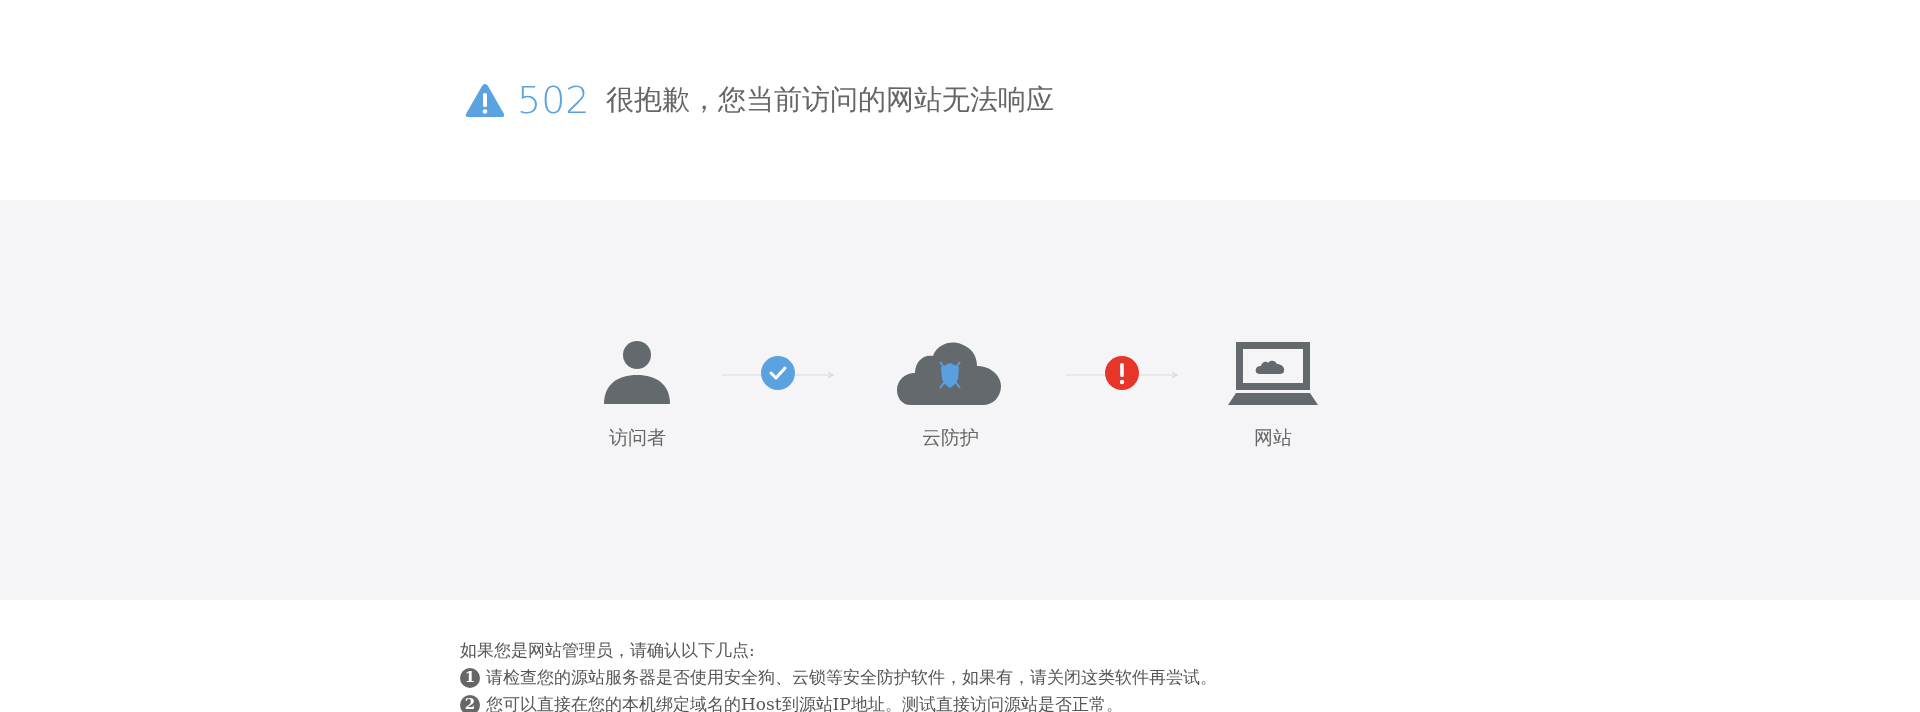 This screenshot has width=1920, height=712. What do you see at coordinates (470, 703) in the screenshot?
I see `step-number: 2` at bounding box center [470, 703].